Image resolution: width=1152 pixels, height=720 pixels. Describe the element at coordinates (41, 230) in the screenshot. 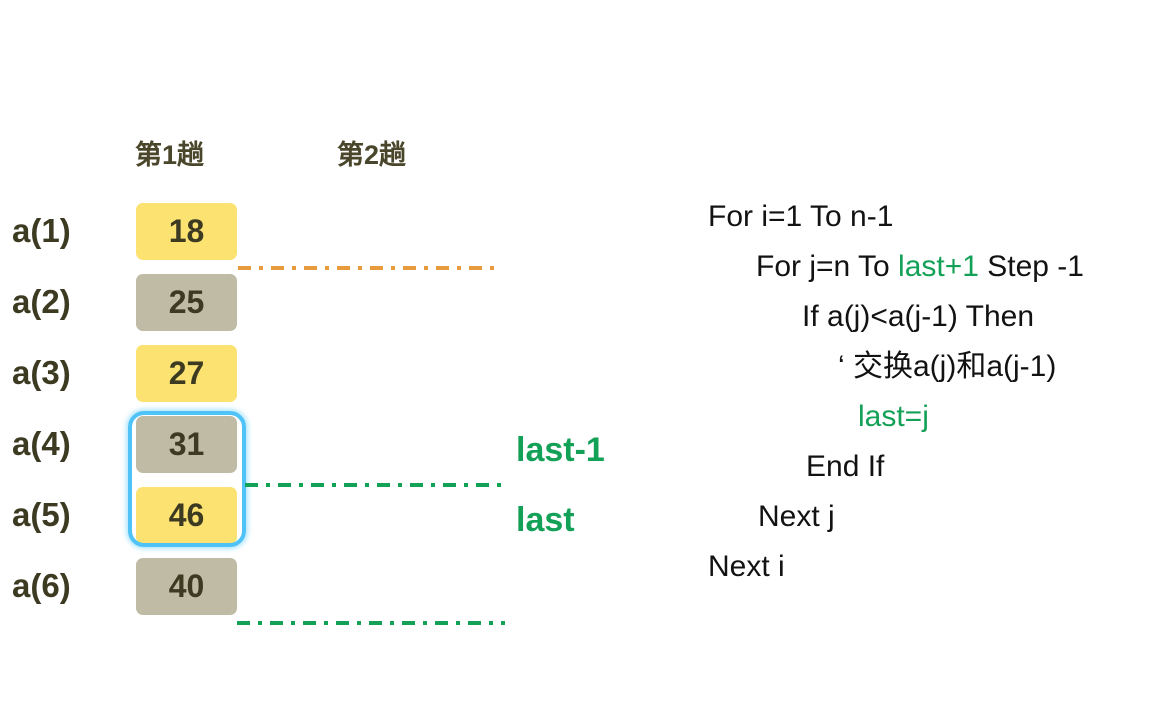

I see `array-index-label-1: a(1)` at that location.